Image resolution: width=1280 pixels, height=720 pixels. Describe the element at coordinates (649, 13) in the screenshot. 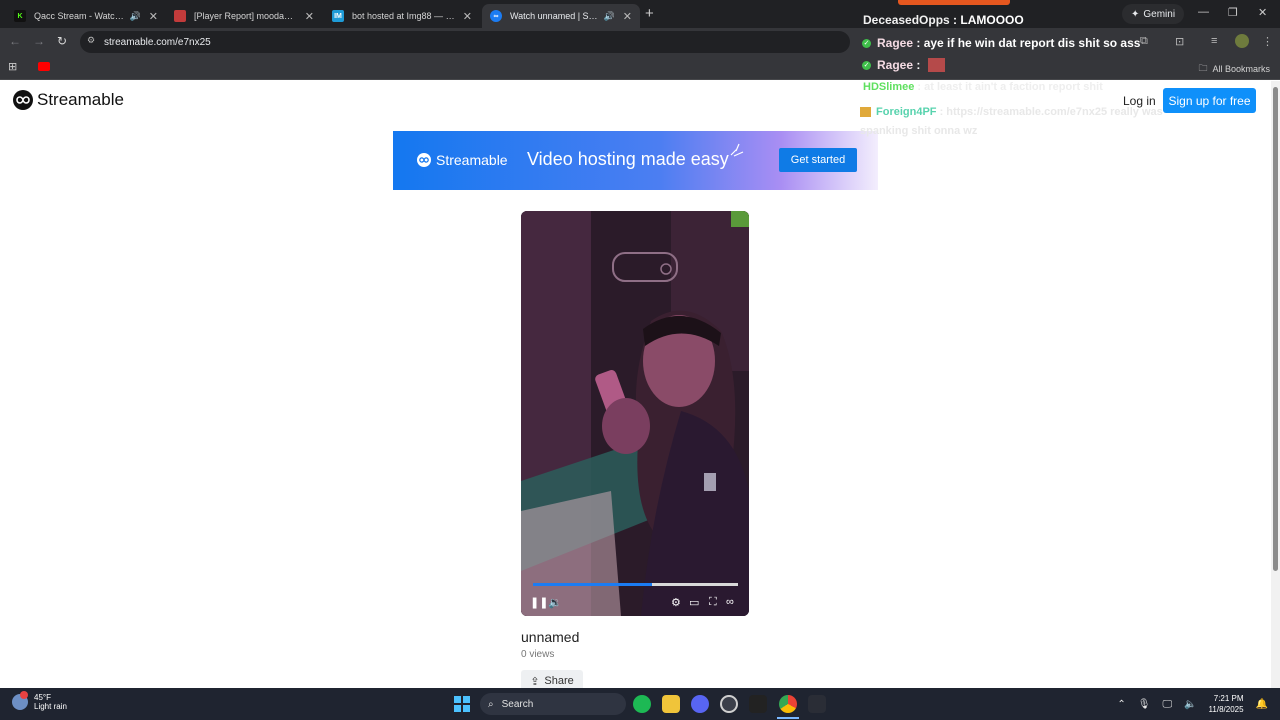

I see `new-tab-icon: +` at that location.